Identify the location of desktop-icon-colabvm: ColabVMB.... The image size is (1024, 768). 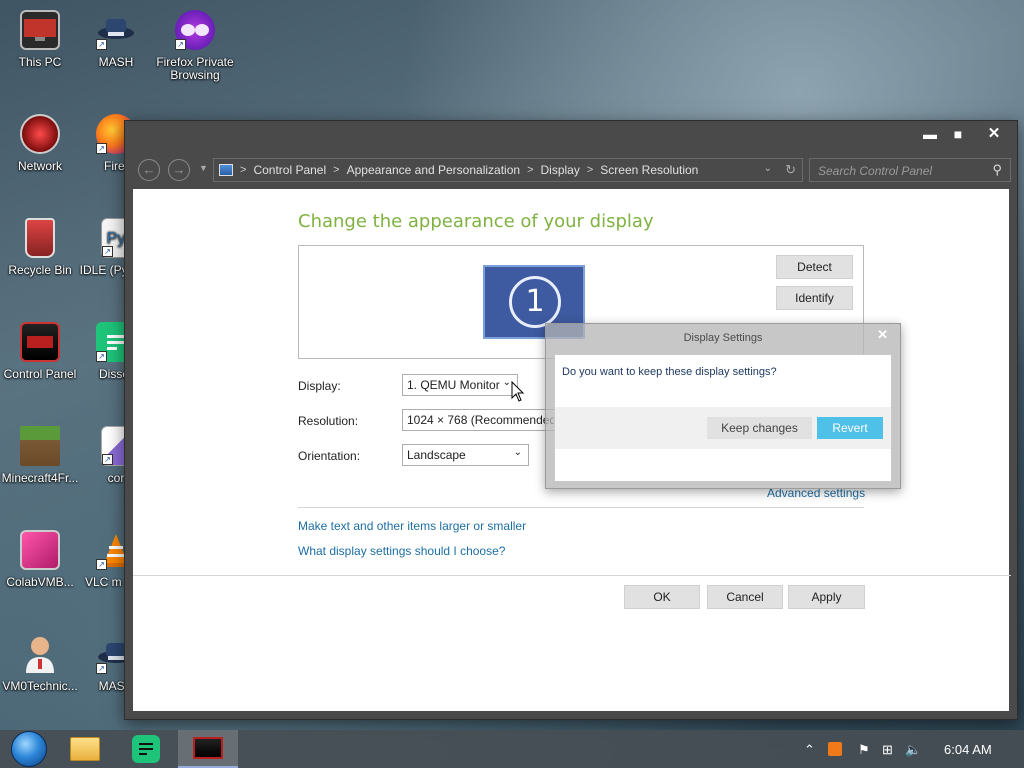
(40, 559).